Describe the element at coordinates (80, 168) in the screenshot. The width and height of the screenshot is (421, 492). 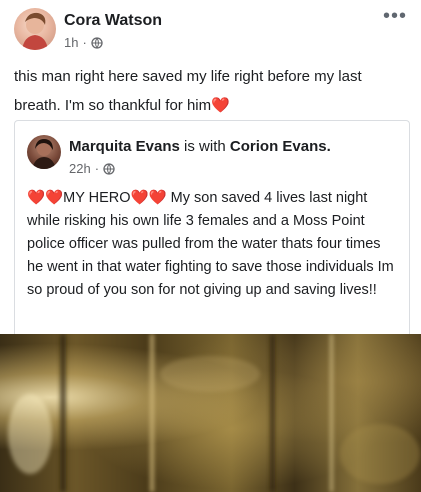
I see `shared-post-time: 22h` at that location.